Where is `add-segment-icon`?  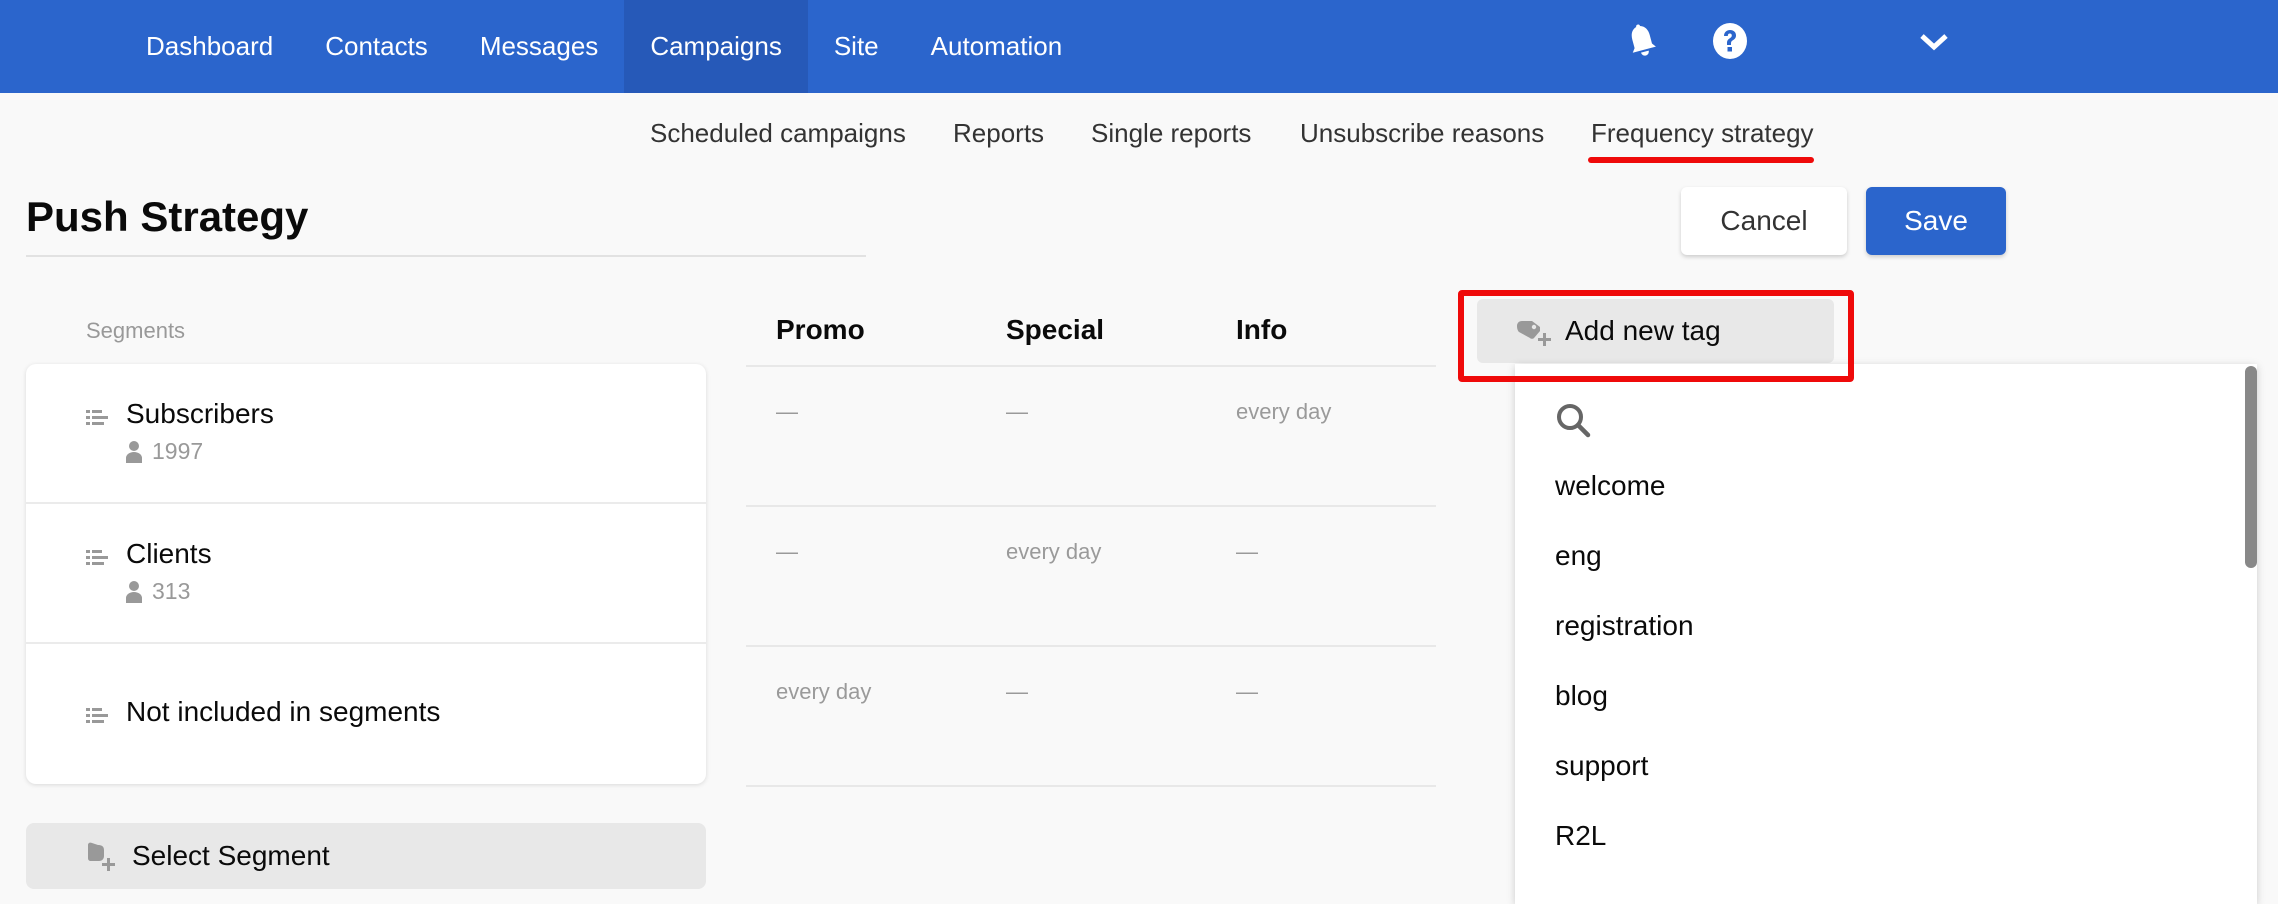 add-segment-icon is located at coordinates (101, 856).